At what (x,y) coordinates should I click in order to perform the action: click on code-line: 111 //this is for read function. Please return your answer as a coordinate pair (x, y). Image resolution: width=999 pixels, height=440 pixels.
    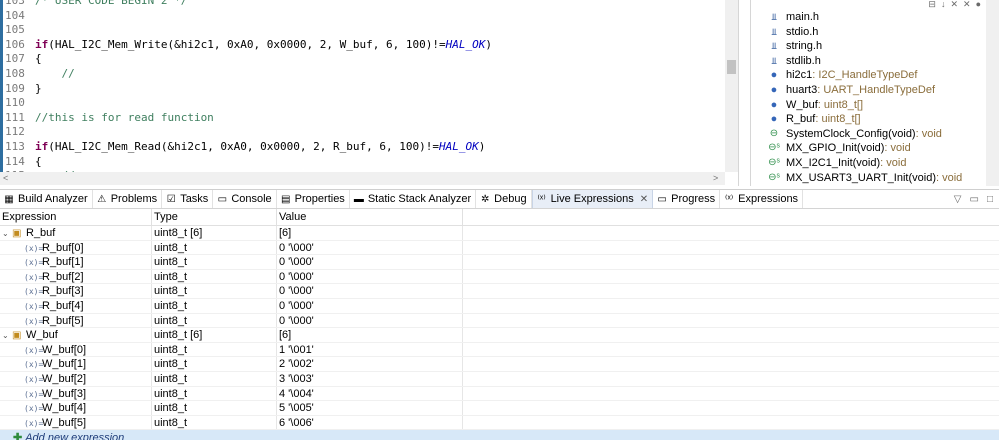
    Looking at the image, I should click on (365, 118).